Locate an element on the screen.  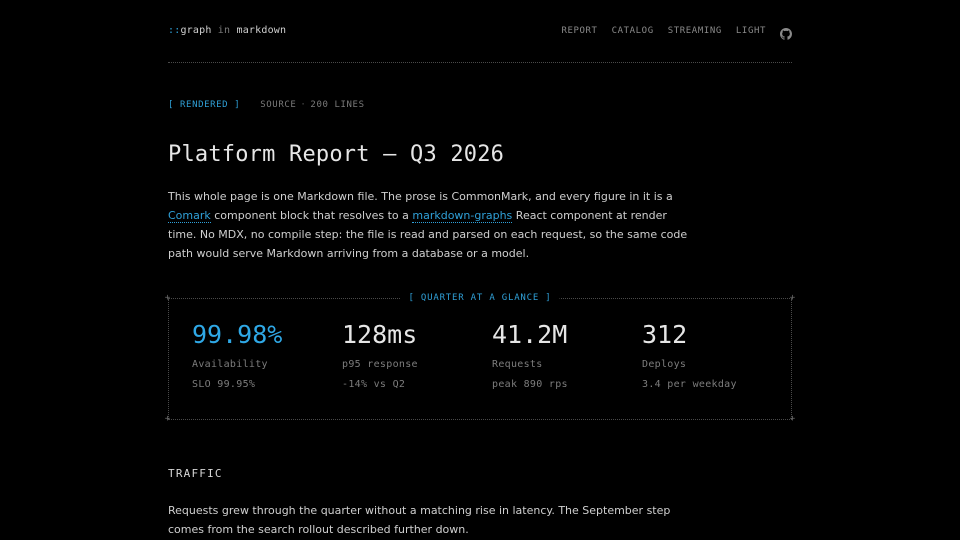
stat-value: 99.98% is located at coordinates (237, 334).